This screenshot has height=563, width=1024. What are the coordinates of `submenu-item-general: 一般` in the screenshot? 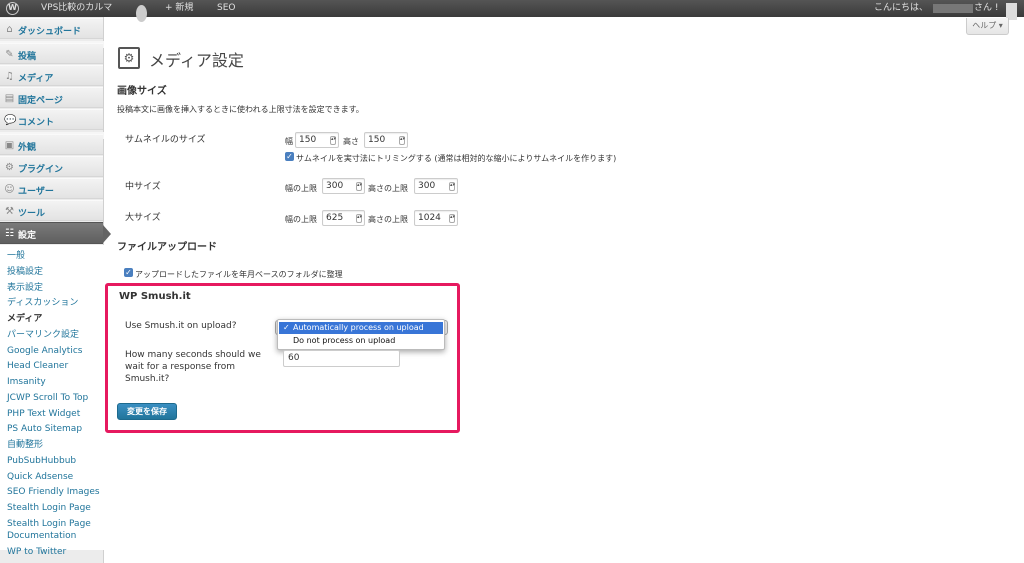 It's located at (16, 256).